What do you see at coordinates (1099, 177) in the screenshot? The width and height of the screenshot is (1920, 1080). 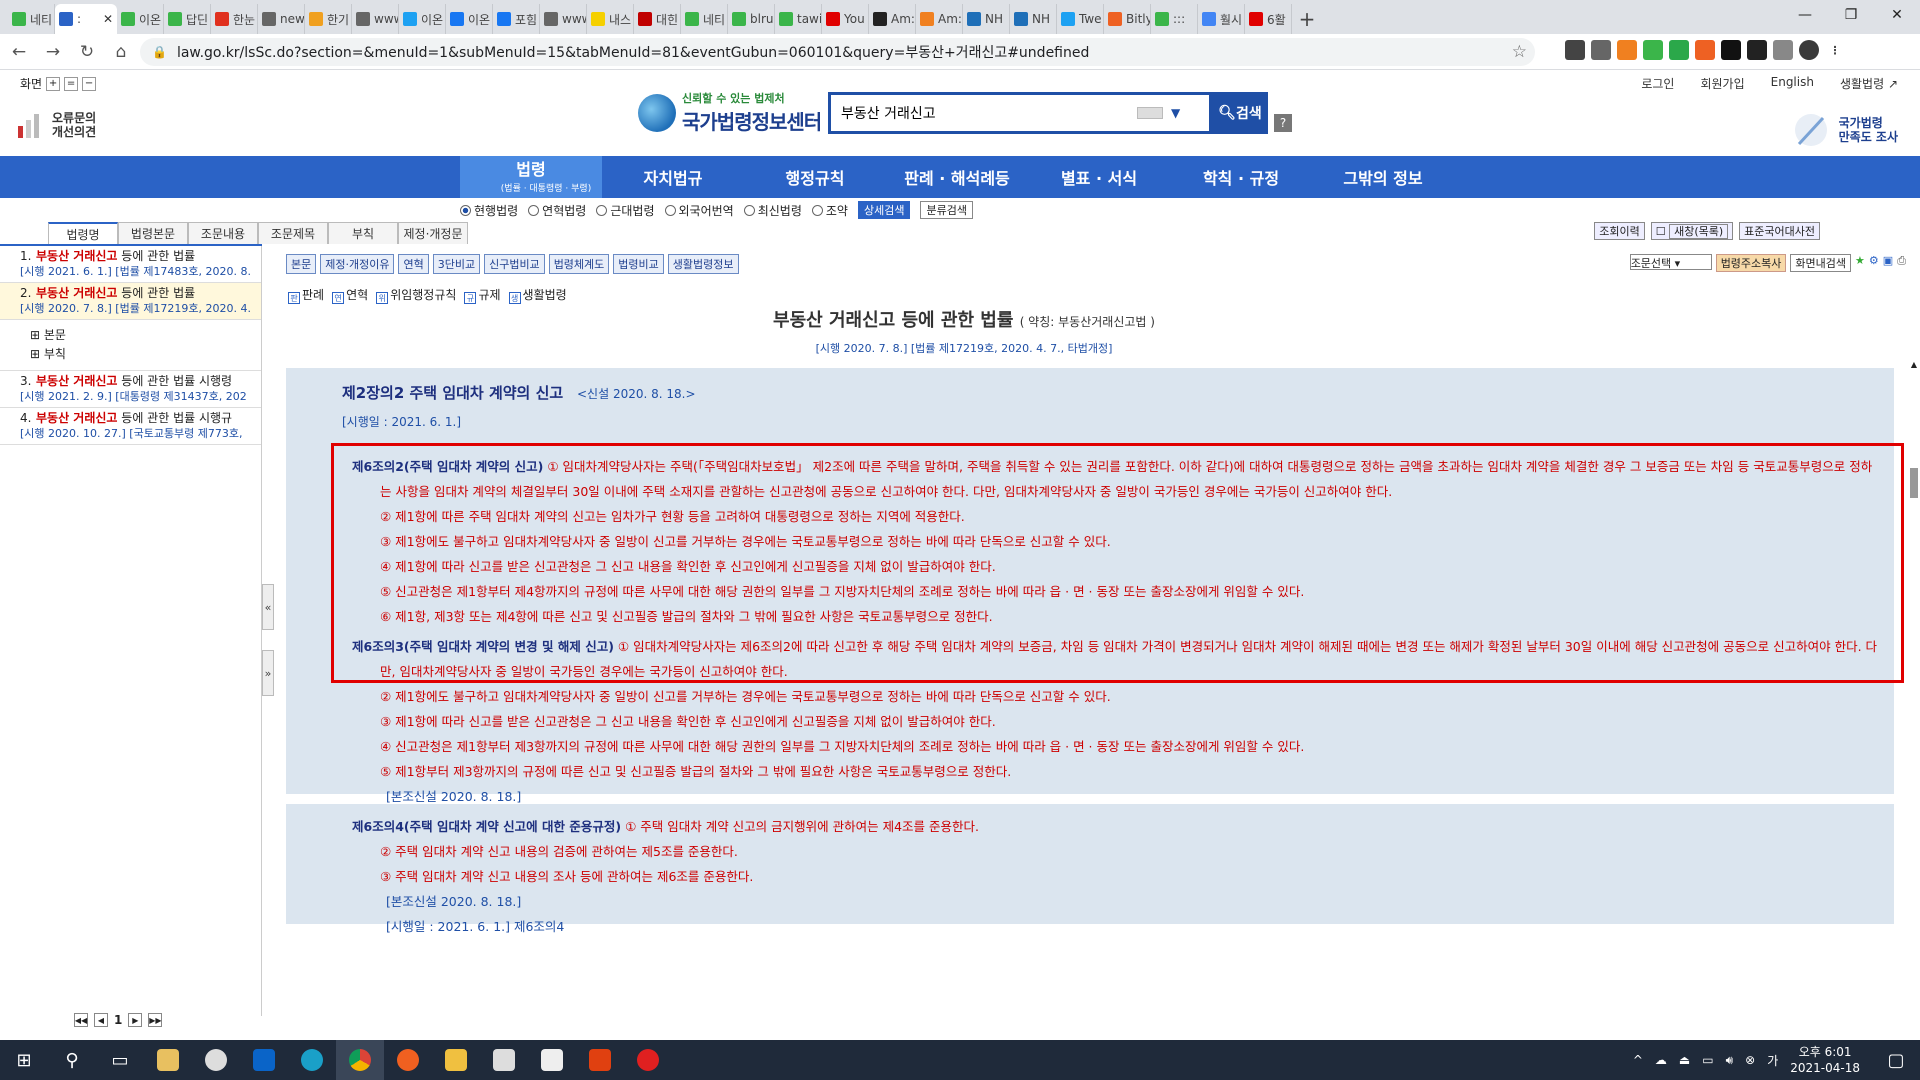 I see `nav-item: 별표 · 서식` at bounding box center [1099, 177].